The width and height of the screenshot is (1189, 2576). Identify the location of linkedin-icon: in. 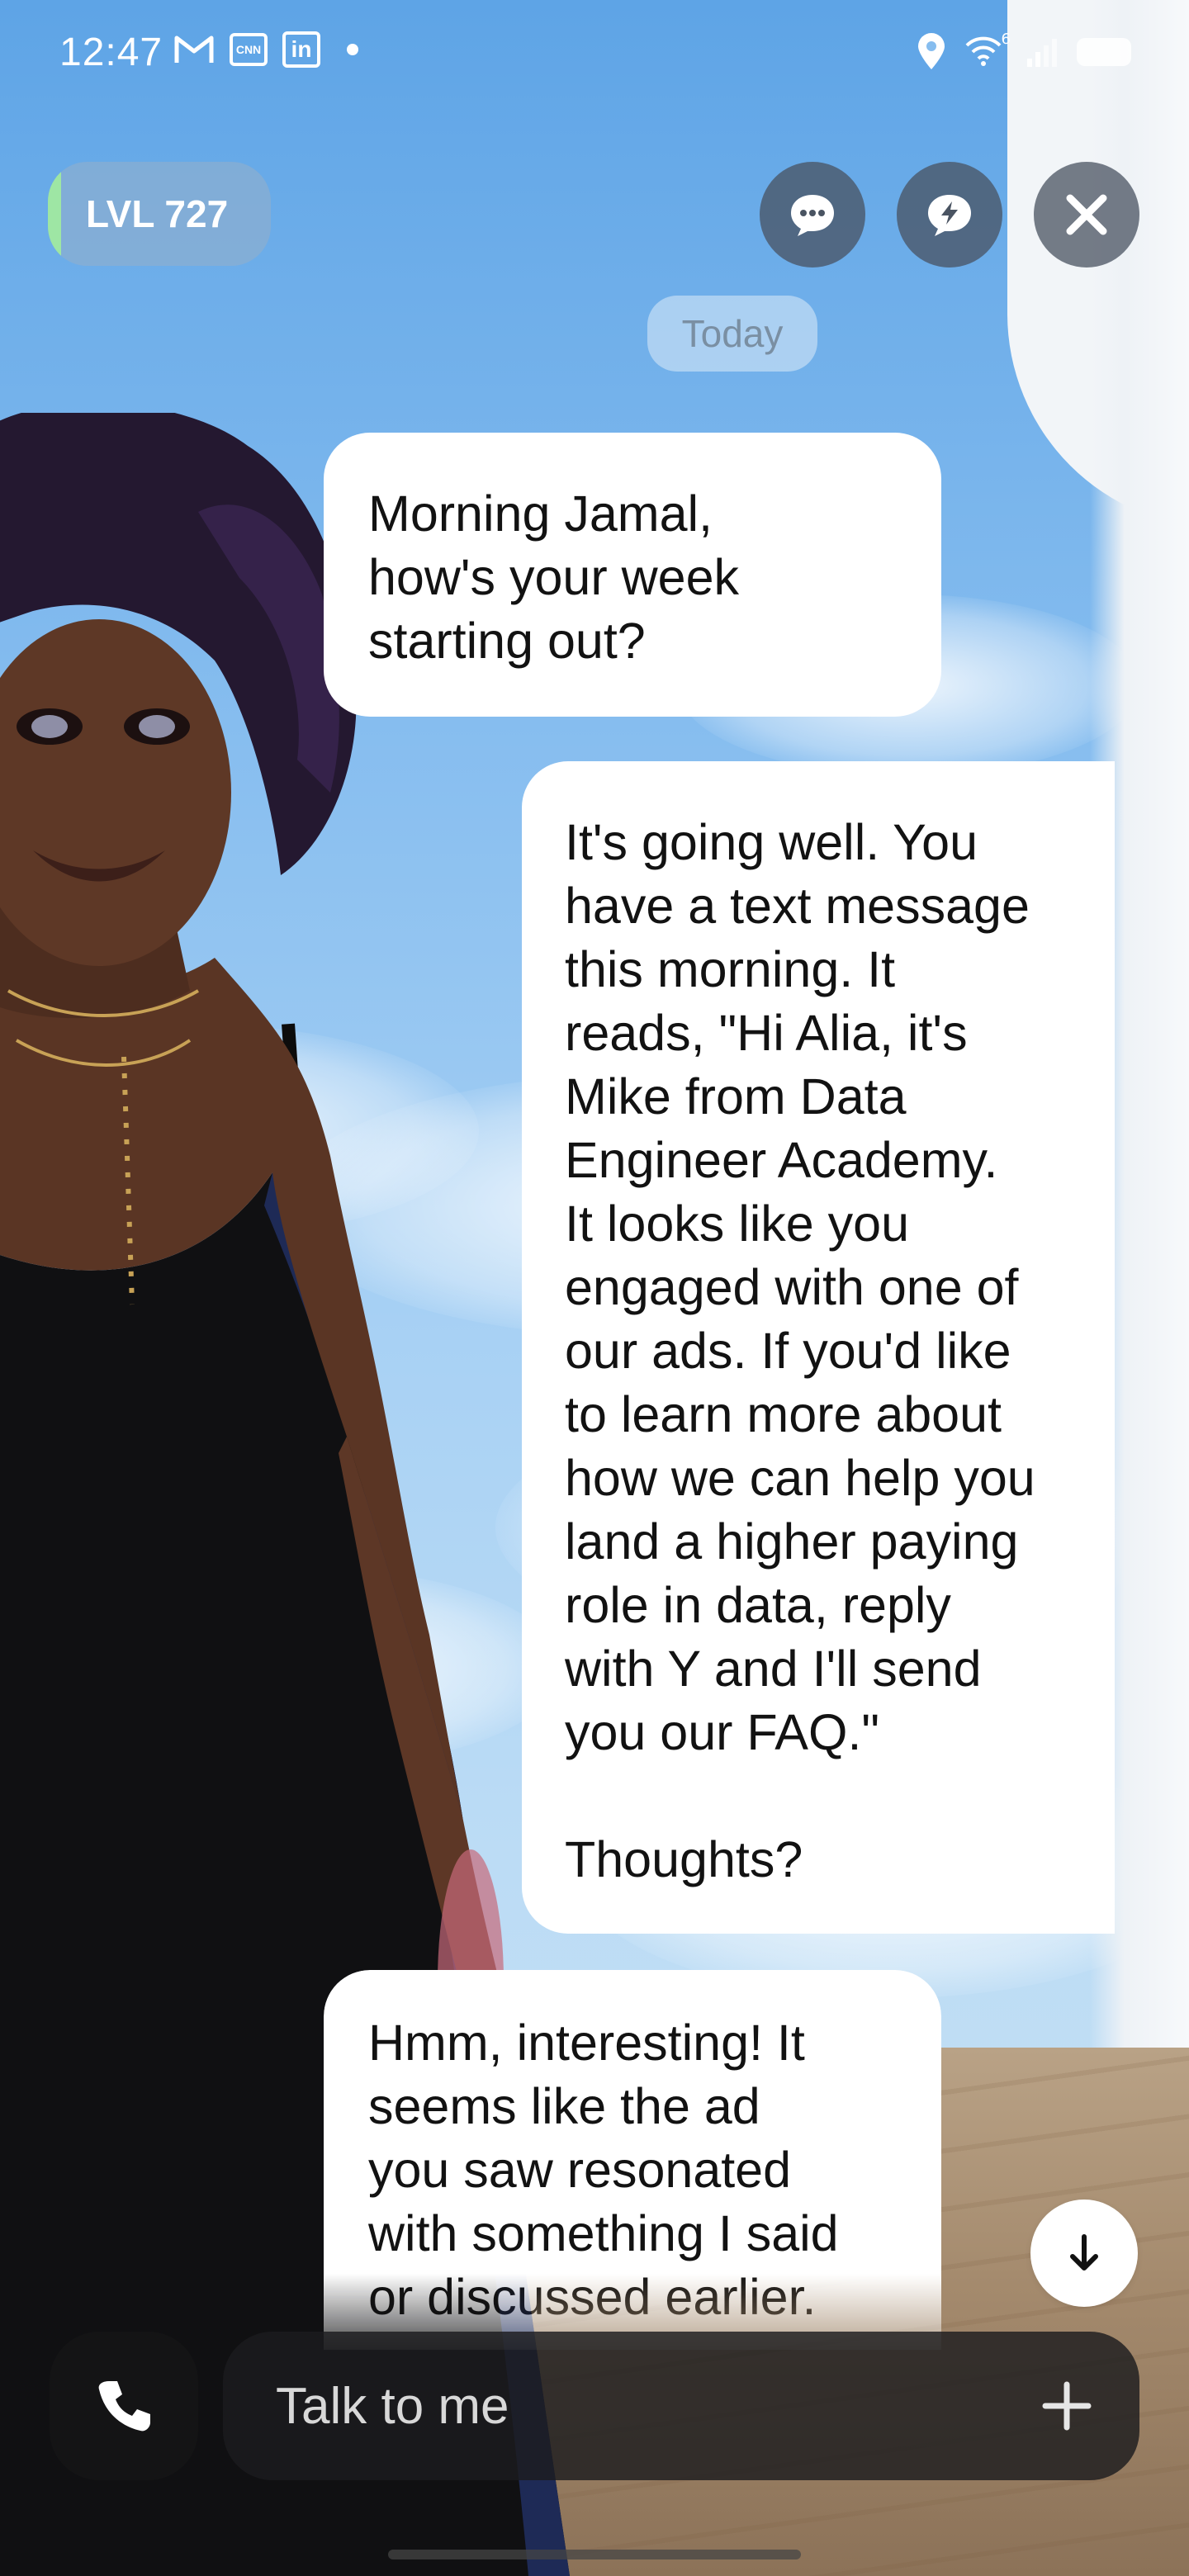
(301, 49).